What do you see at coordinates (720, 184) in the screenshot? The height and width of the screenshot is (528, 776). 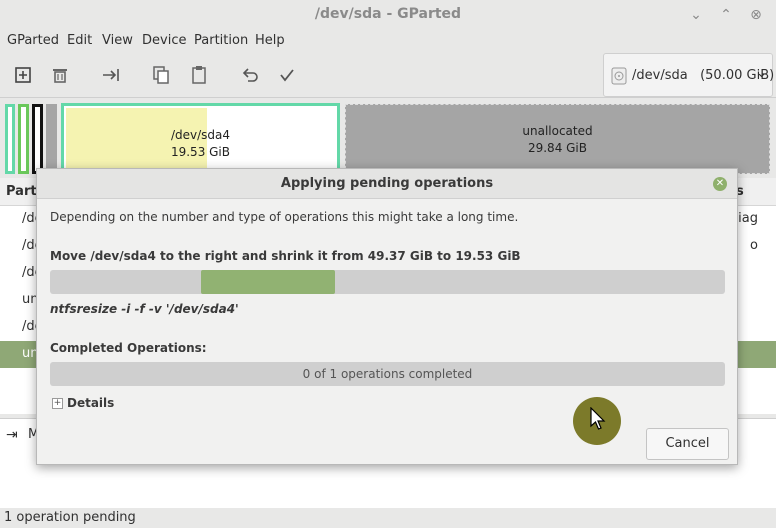 I see `dialog-close-icon: ✕` at bounding box center [720, 184].